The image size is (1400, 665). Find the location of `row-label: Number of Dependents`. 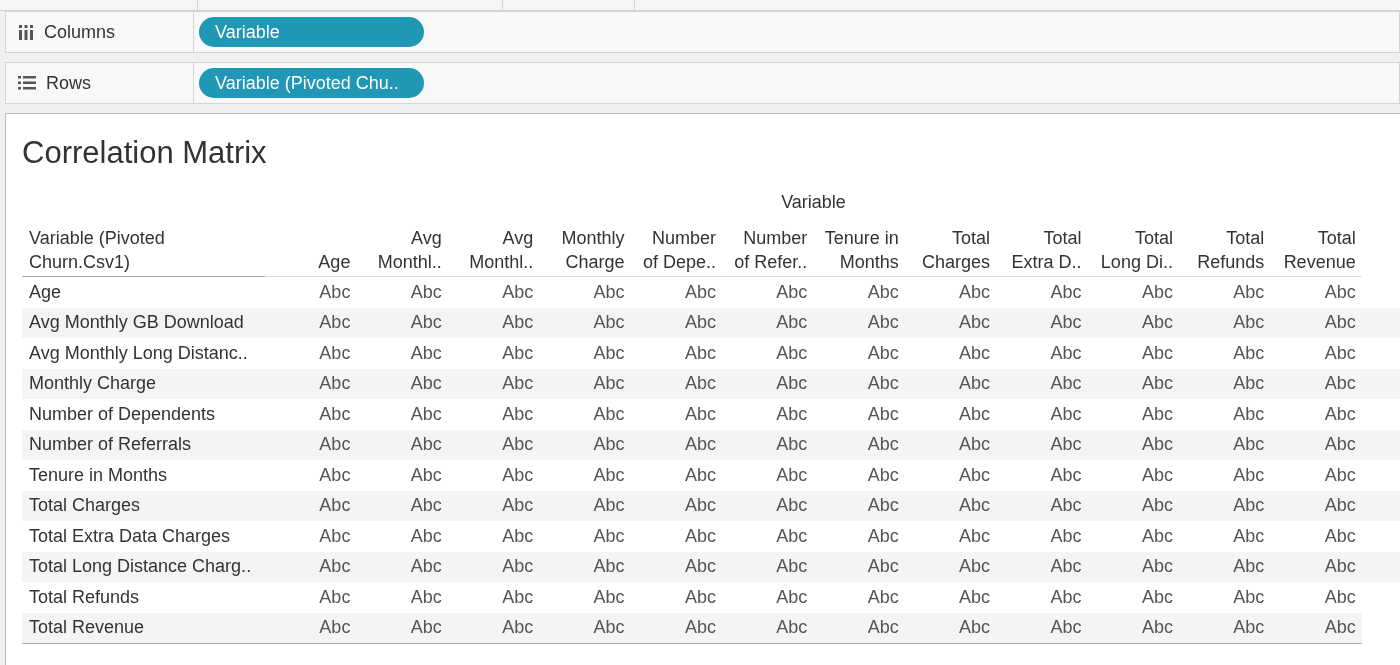

row-label: Number of Dependents is located at coordinates (122, 414).